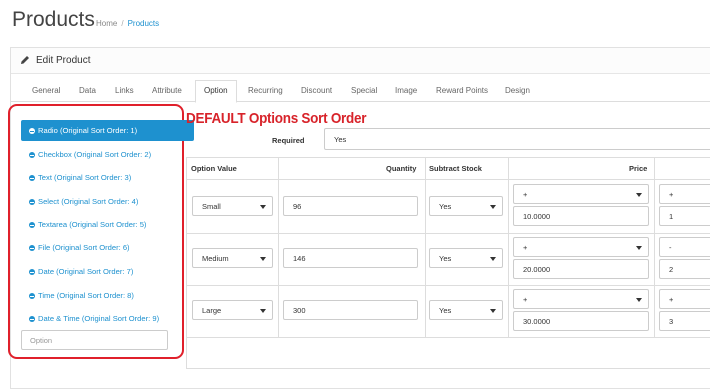 The width and height of the screenshot is (710, 389). I want to click on tab-design: Design, so click(517, 91).